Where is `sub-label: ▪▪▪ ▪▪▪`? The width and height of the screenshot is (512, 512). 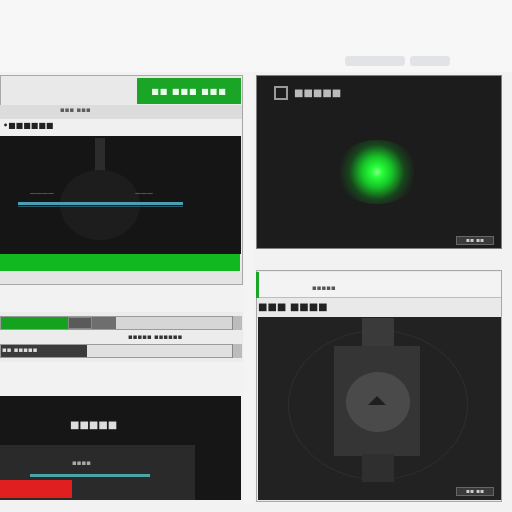
sub-label: ▪▪▪ ▪▪▪ is located at coordinates (75, 110).